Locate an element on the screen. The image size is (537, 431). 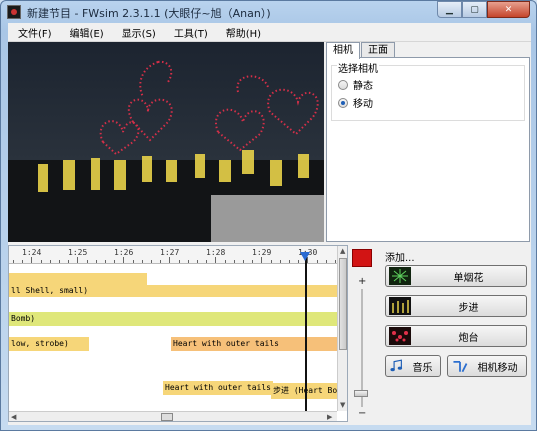
camera-move-icon is located at coordinates (460, 367).